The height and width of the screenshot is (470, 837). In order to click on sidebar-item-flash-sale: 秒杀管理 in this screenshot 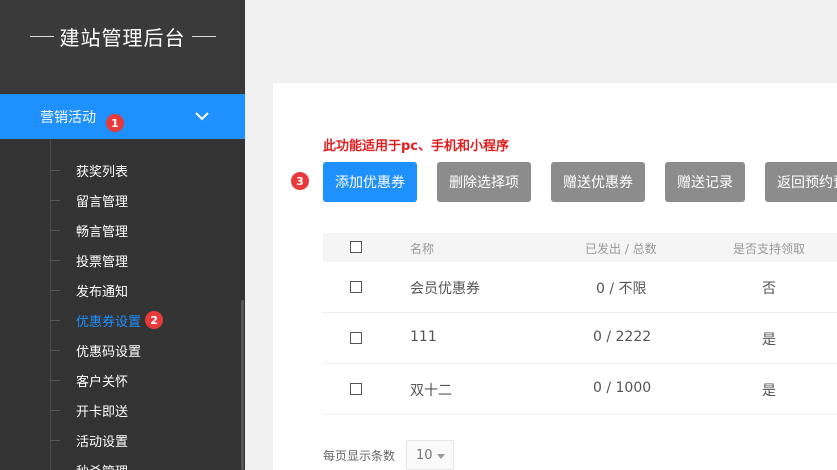, I will do `click(102, 465)`.